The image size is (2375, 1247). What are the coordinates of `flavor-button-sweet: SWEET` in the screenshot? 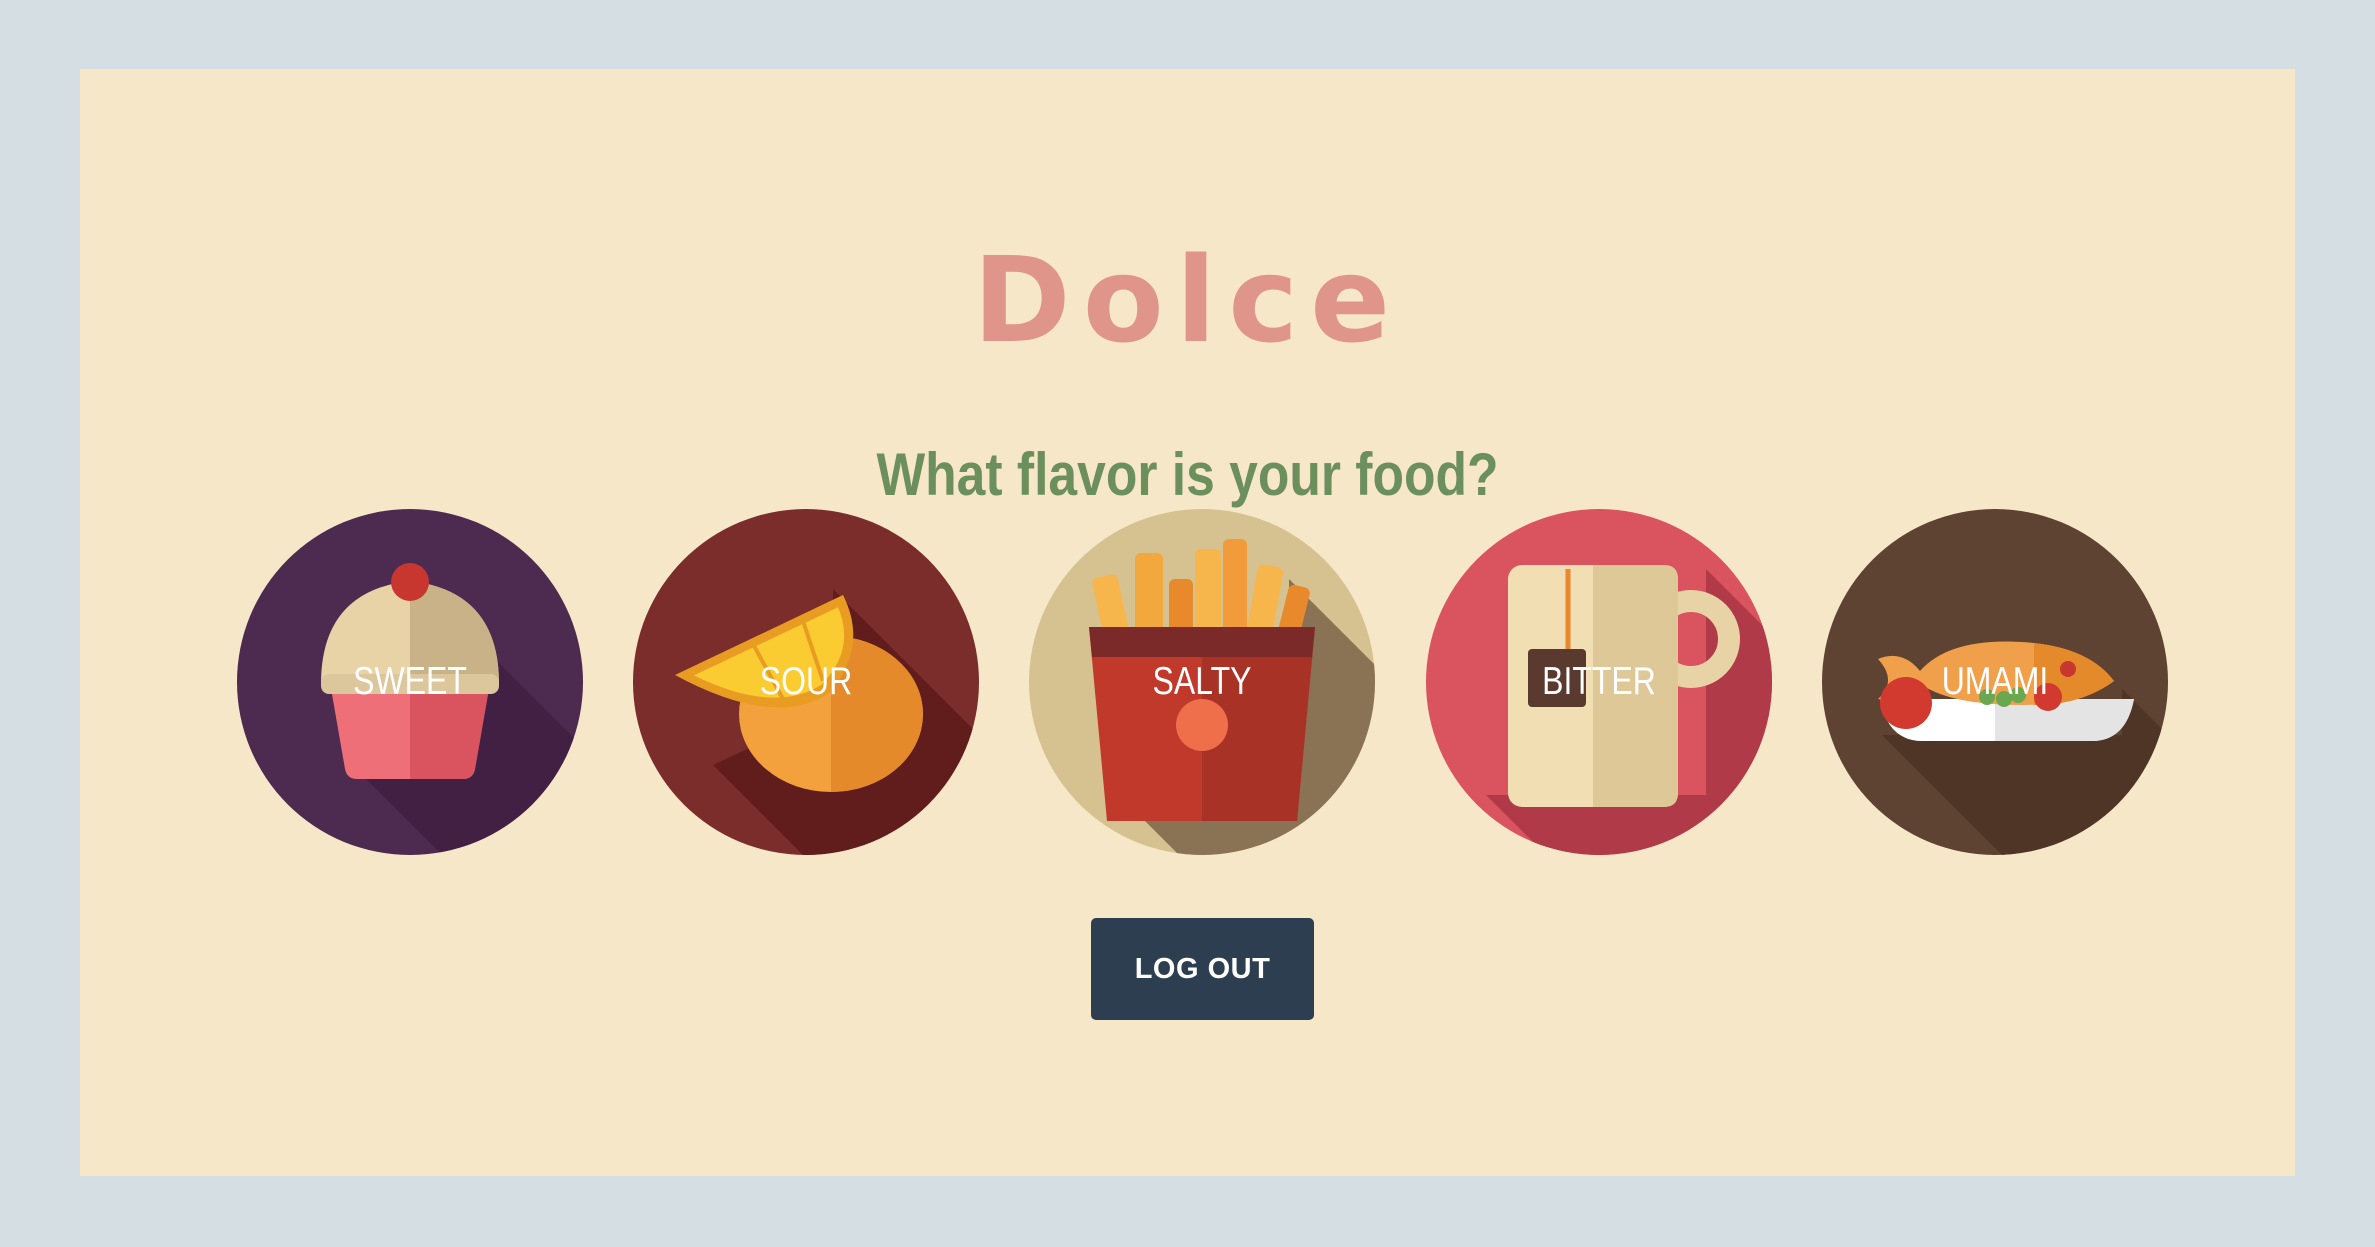 It's located at (410, 682).